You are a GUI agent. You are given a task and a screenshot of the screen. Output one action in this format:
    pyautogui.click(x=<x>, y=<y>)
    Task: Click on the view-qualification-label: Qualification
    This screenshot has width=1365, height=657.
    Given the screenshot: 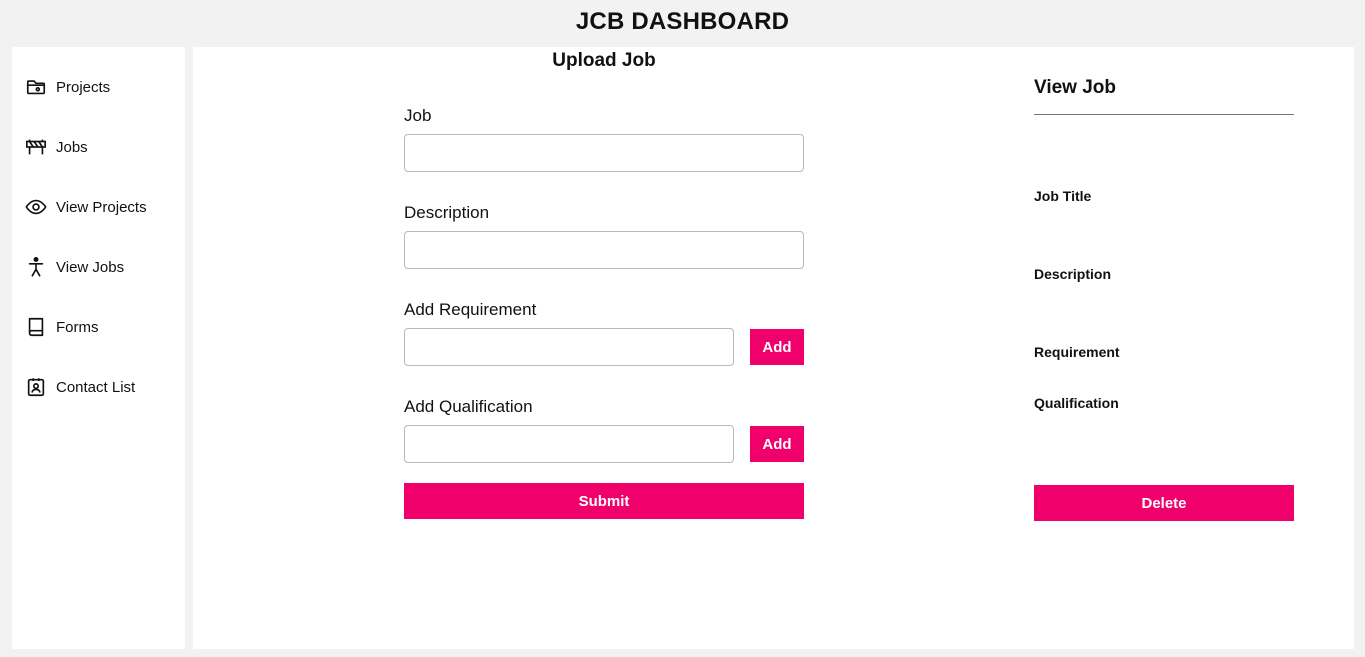 What is the action you would take?
    pyautogui.click(x=1076, y=403)
    